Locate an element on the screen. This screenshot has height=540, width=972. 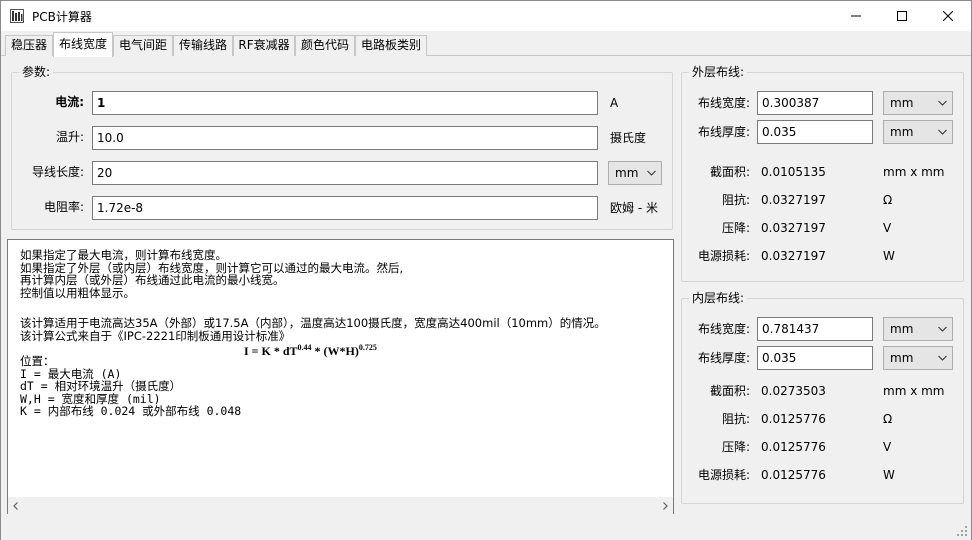
resistivity-label: 电阻率: is located at coordinates (63, 207).